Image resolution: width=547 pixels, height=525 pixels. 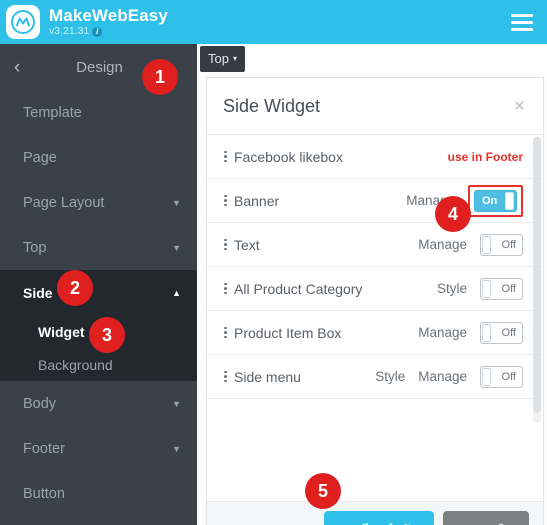 I want to click on step-badge-5: 5, so click(x=323, y=491).